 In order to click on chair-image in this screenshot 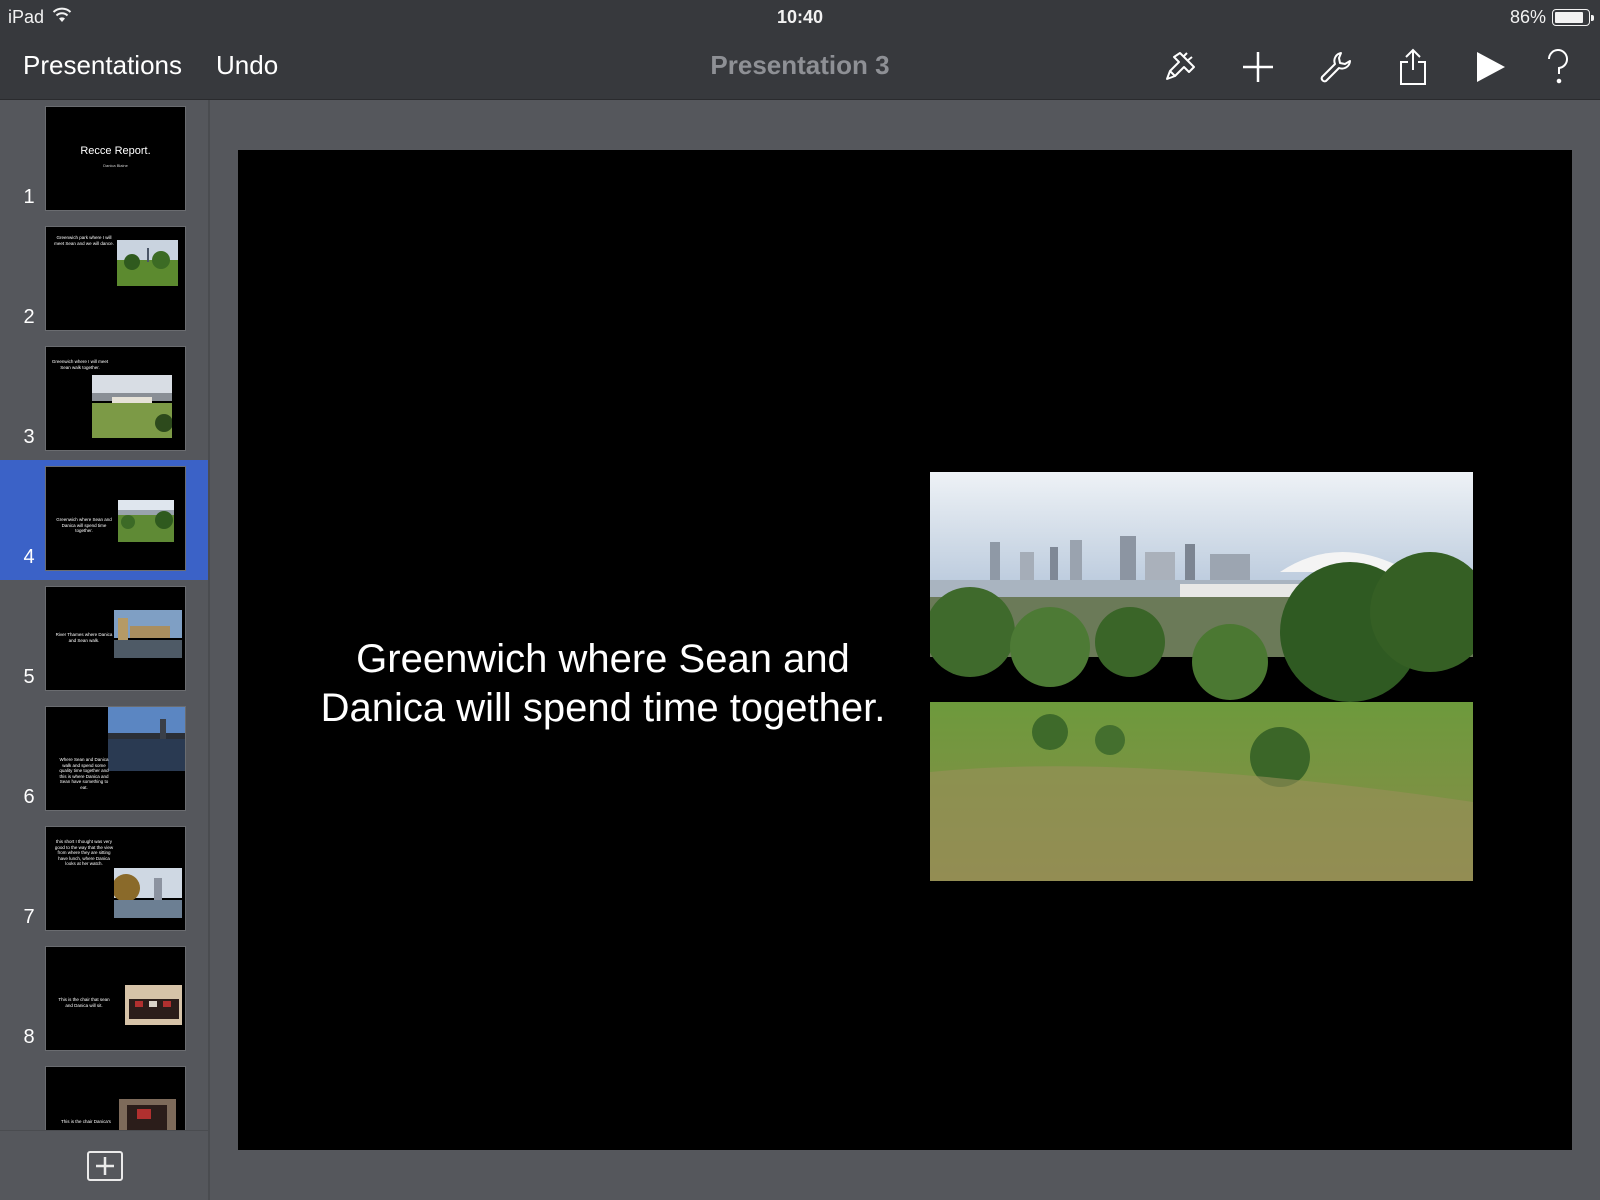, I will do `click(153, 1005)`.